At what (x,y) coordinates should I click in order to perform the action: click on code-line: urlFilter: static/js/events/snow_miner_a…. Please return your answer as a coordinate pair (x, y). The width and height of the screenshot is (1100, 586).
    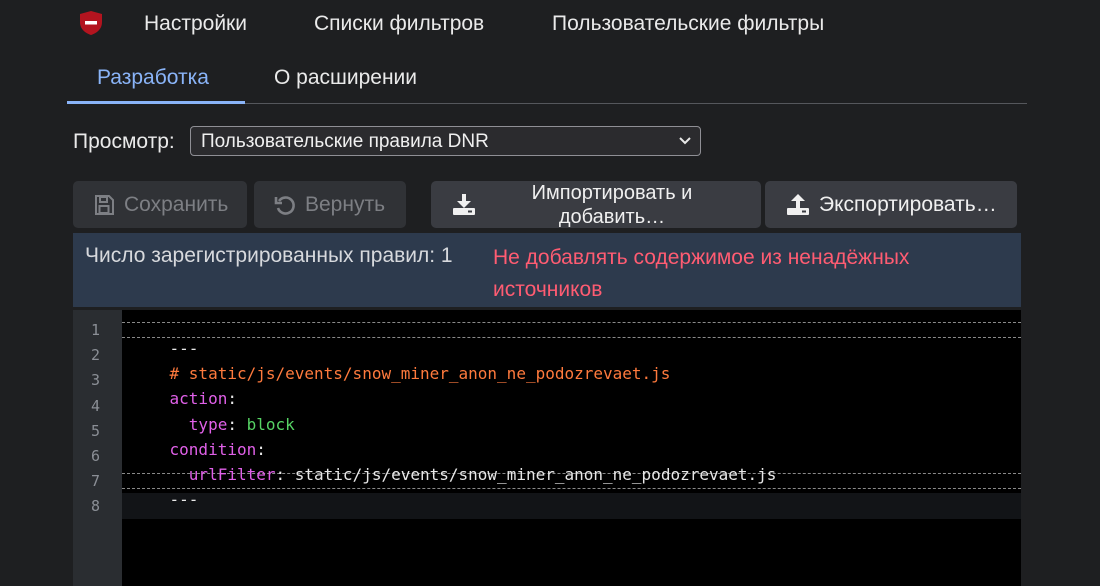
    Looking at the image, I should click on (482, 474).